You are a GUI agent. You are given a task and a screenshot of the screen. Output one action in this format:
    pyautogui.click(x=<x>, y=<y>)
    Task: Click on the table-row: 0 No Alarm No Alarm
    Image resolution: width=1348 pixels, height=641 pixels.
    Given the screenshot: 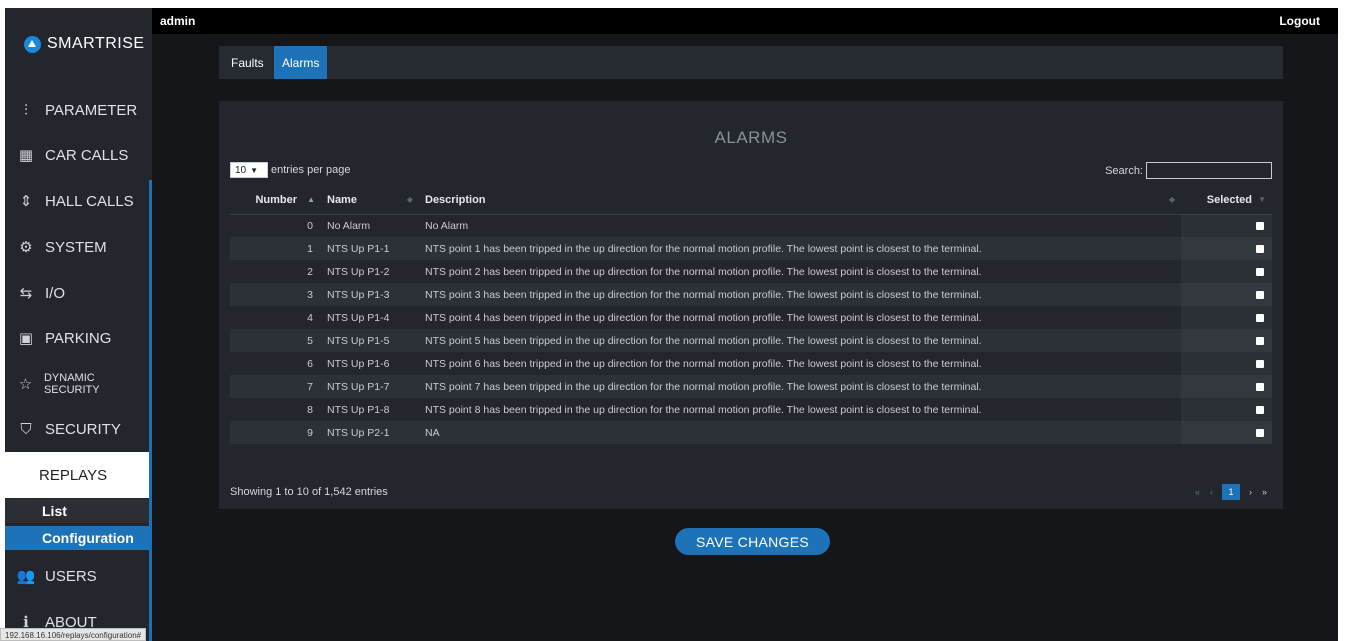 What is the action you would take?
    pyautogui.click(x=751, y=225)
    